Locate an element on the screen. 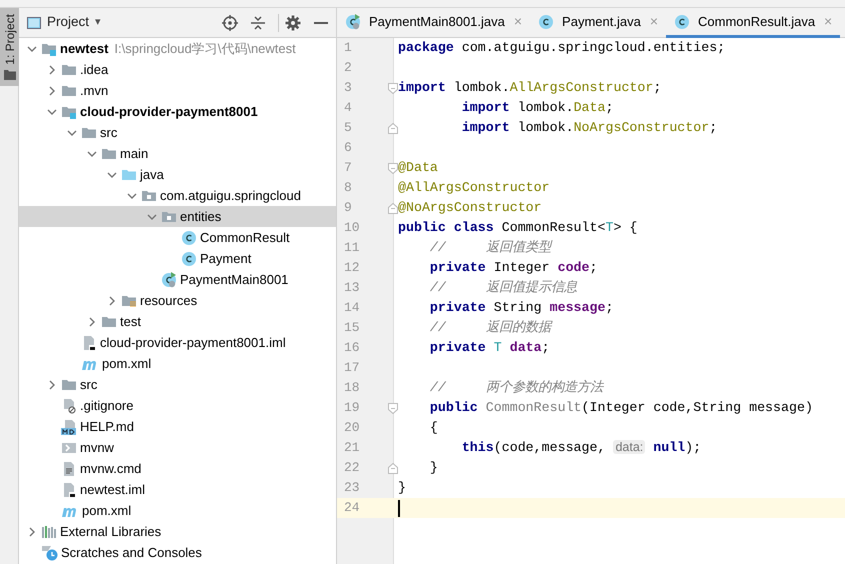  tree-item: newtest.iml is located at coordinates (177, 489).